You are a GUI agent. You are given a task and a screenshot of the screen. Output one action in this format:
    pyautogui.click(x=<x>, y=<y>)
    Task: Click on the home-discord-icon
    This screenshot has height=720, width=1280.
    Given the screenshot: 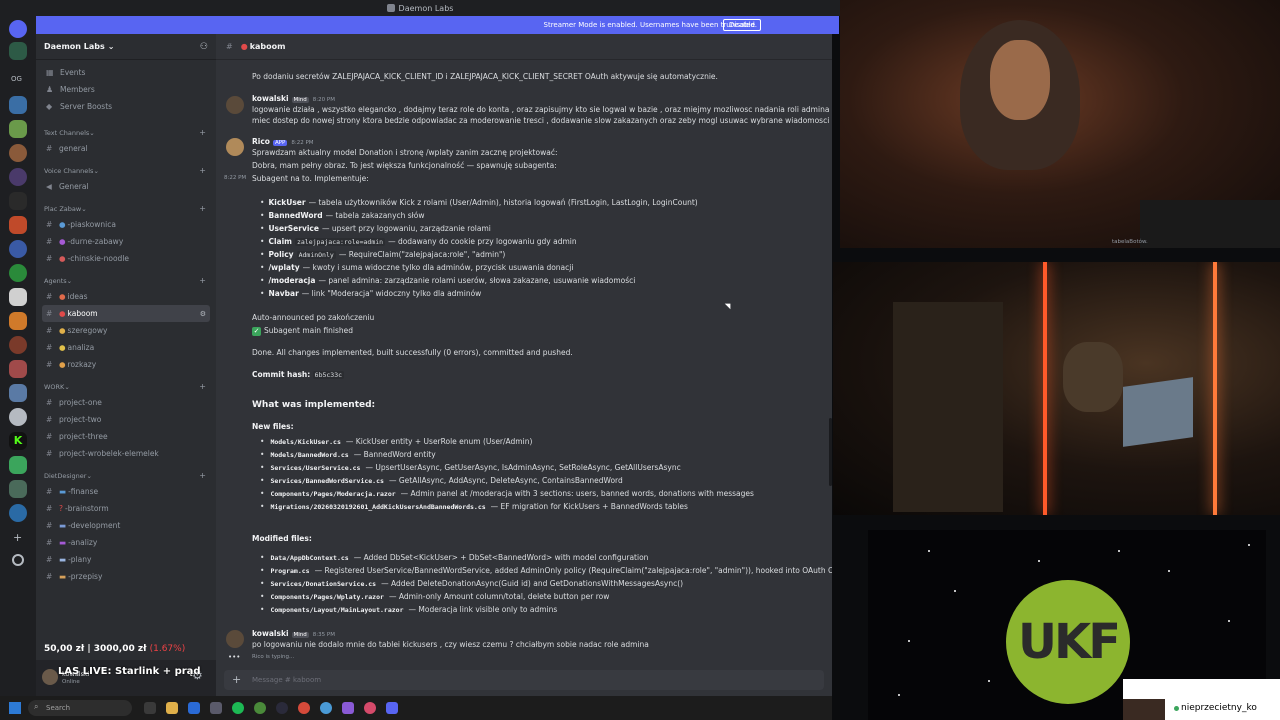 What is the action you would take?
    pyautogui.click(x=18, y=29)
    